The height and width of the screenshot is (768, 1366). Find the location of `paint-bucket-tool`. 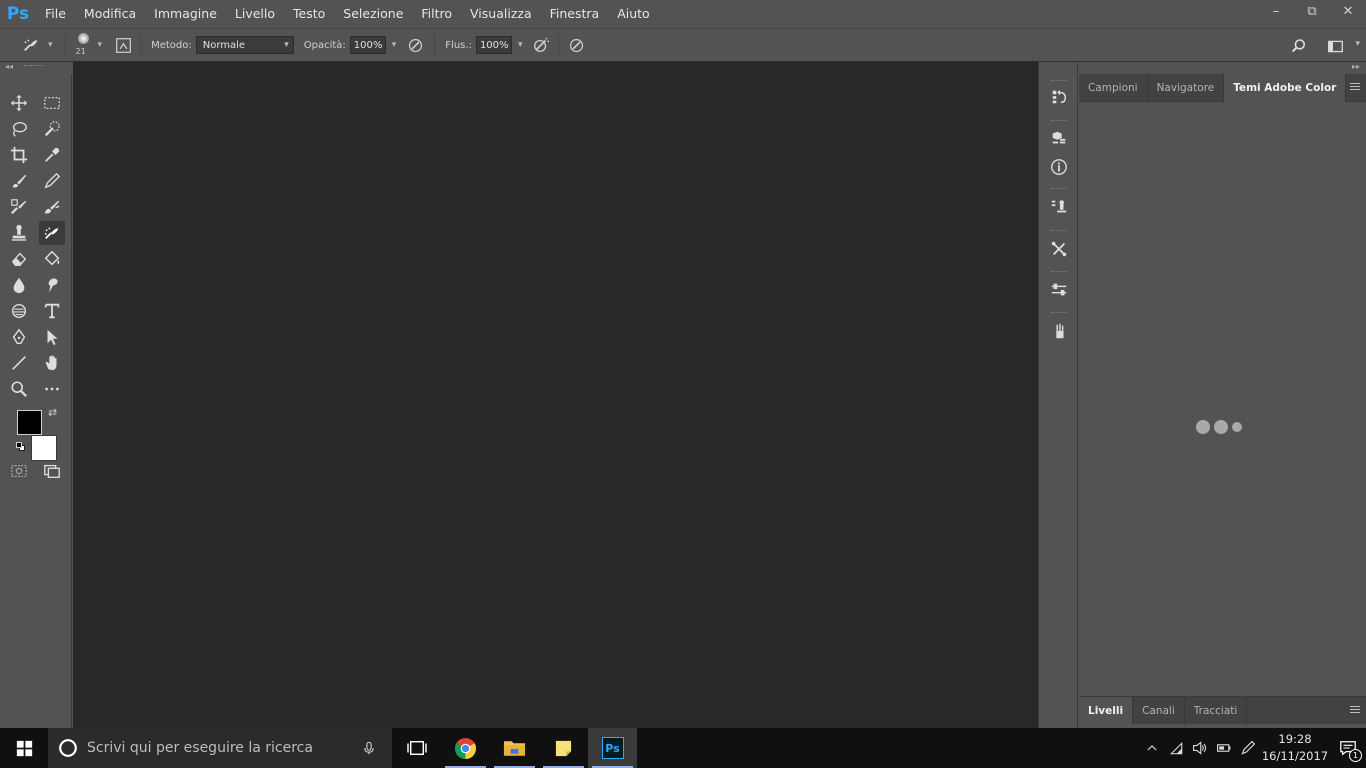

paint-bucket-tool is located at coordinates (52, 259).